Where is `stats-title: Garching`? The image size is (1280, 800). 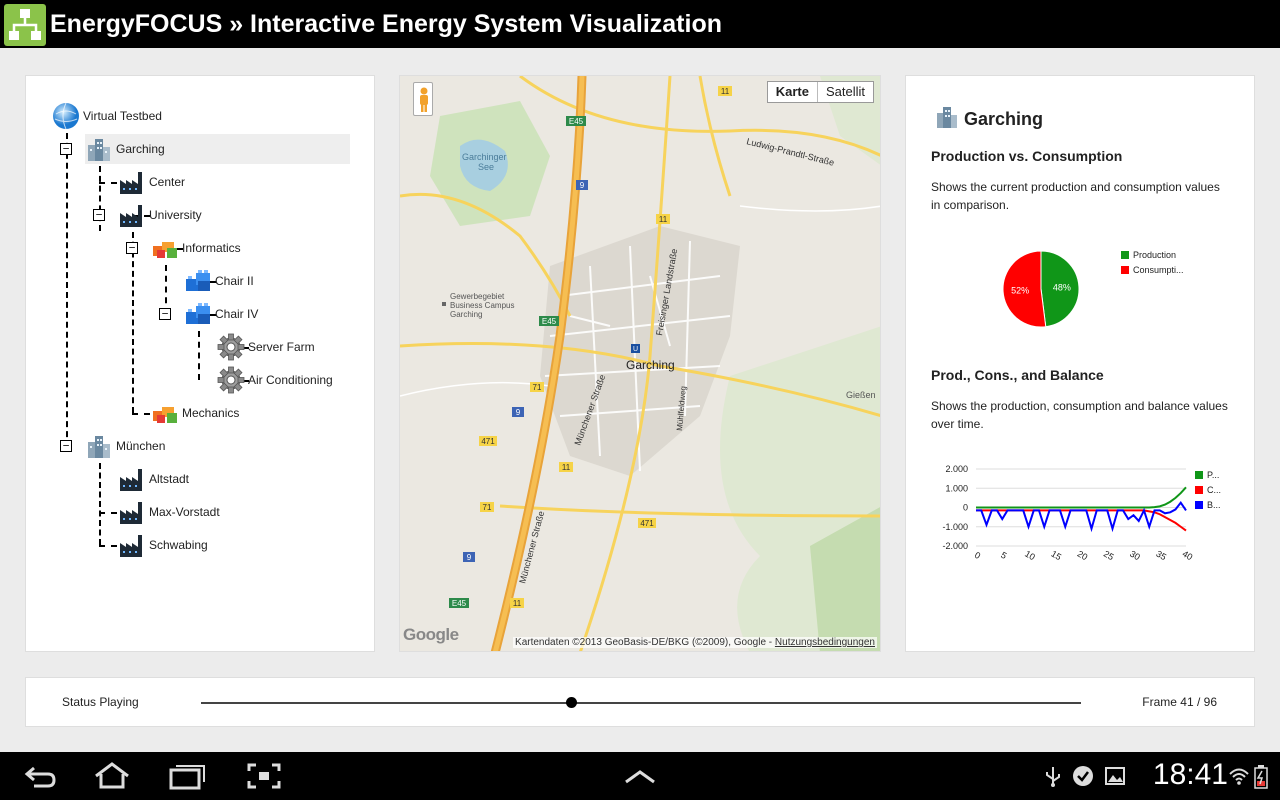 stats-title: Garching is located at coordinates (1004, 119).